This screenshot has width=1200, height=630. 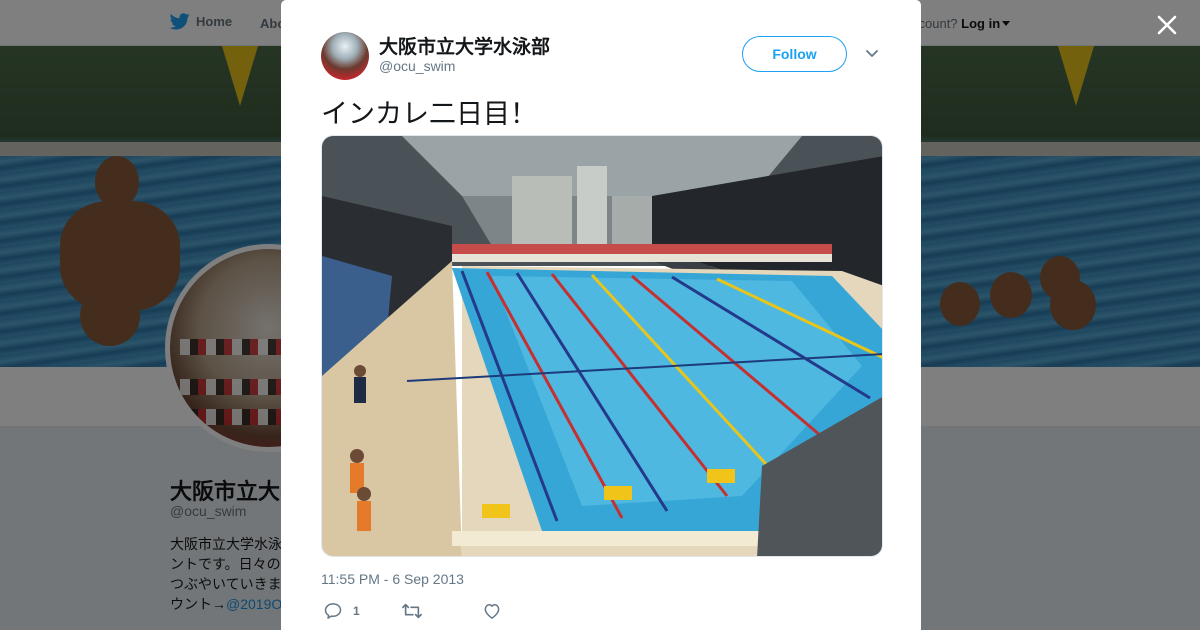 I want to click on retweet-button, so click(x=417, y=611).